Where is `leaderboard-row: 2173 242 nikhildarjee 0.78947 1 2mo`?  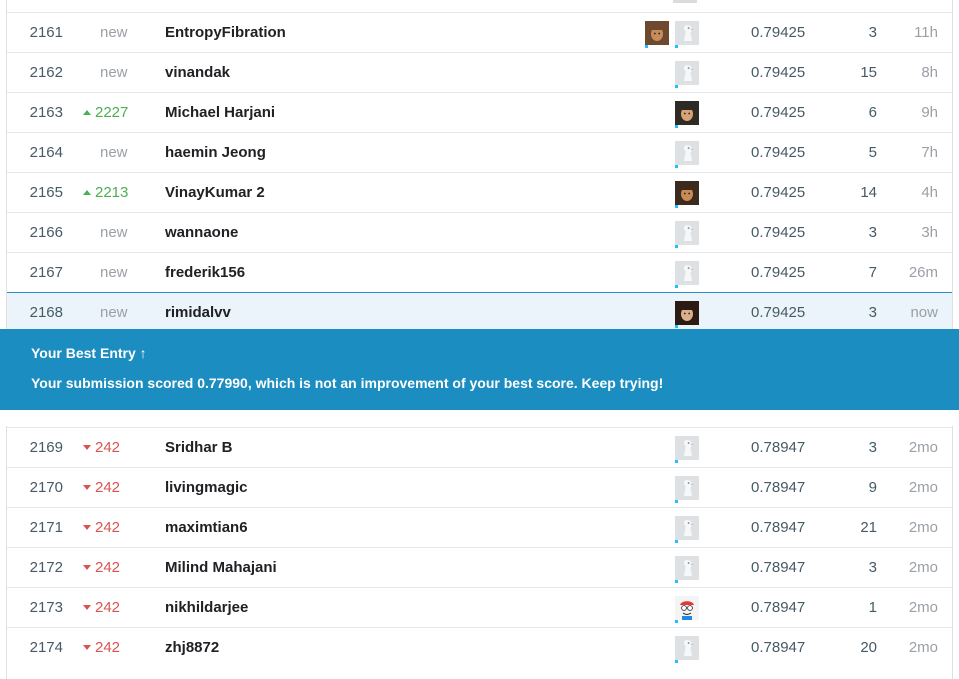
leaderboard-row: 2173 242 nikhildarjee 0.78947 1 2mo is located at coordinates (479, 607).